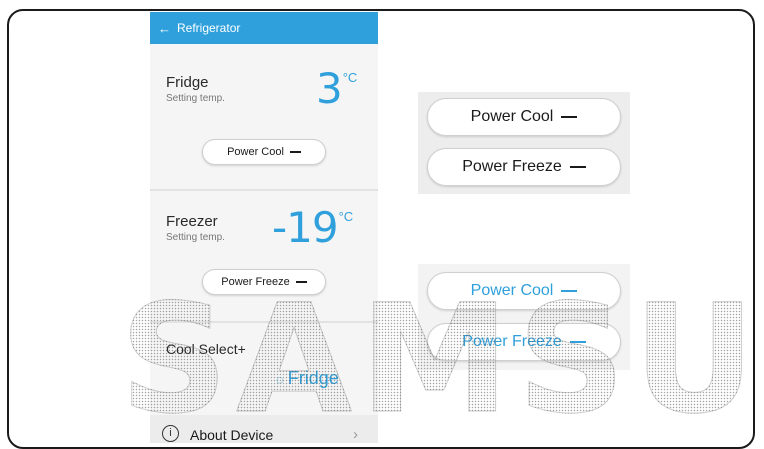 Image resolution: width=764 pixels, height=449 pixels. What do you see at coordinates (255, 152) in the screenshot?
I see `power-cool-label: Power Cool` at bounding box center [255, 152].